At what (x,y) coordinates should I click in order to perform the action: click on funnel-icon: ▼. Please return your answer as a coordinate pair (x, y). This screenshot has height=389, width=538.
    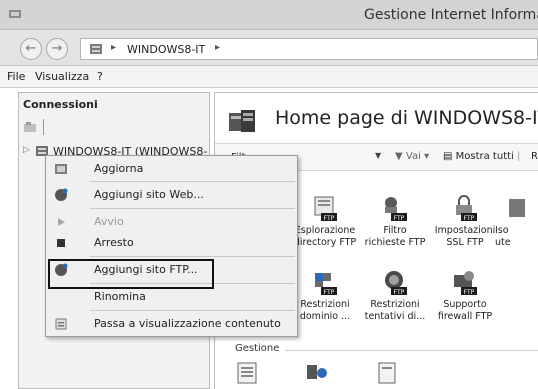
    Looking at the image, I should click on (399, 156).